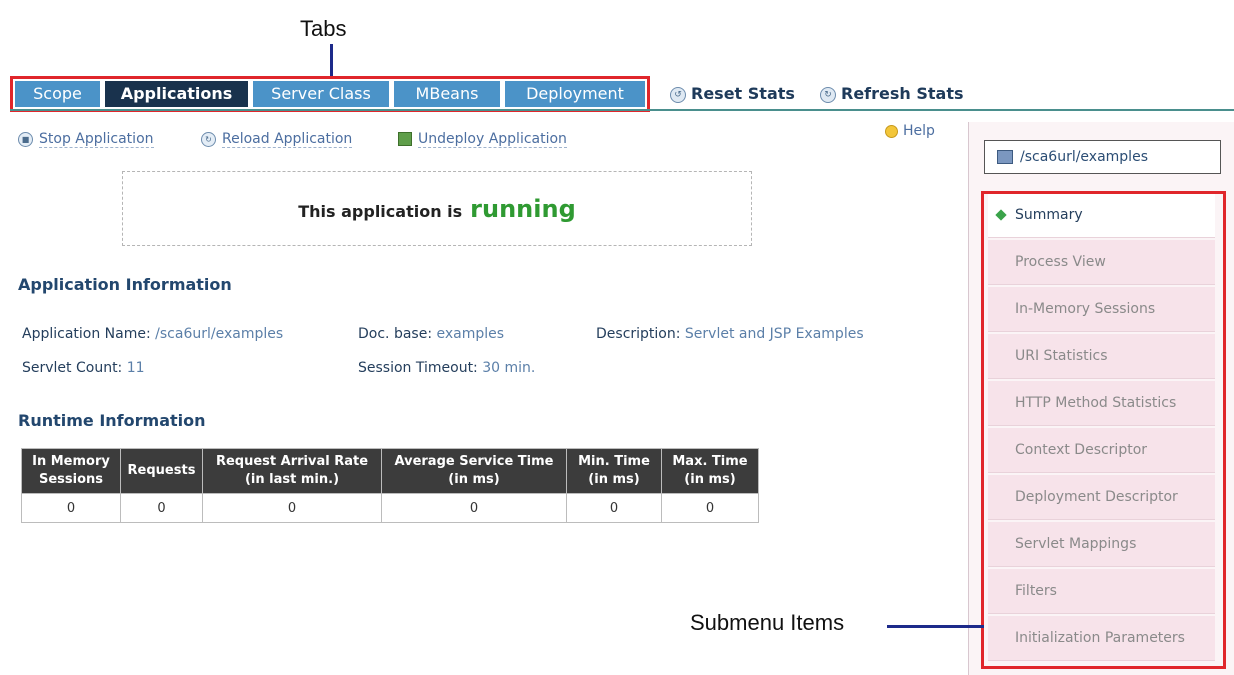 The image size is (1234, 675). I want to click on tabs-callout-box, so click(330, 94).